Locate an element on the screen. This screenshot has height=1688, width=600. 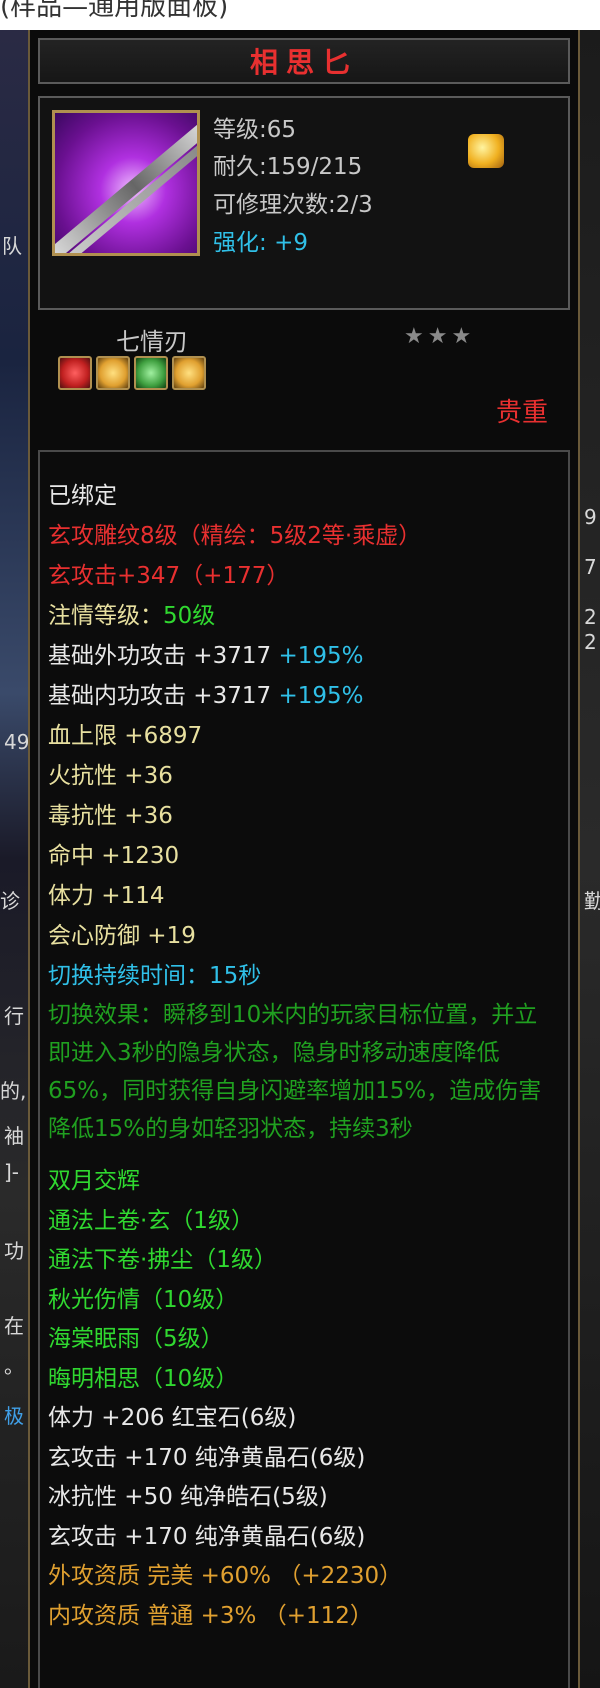
bg-fragment: 49 is located at coordinates (17, 742).